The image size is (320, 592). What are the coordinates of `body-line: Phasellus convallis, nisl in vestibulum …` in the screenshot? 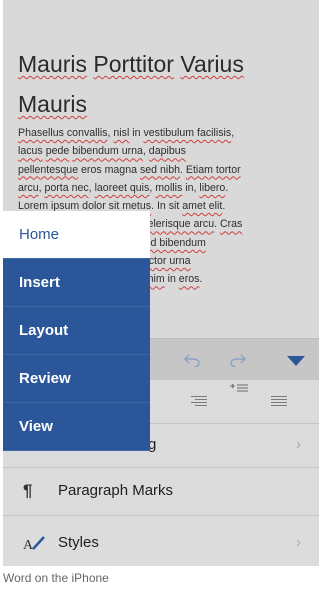 It's located at (163, 133).